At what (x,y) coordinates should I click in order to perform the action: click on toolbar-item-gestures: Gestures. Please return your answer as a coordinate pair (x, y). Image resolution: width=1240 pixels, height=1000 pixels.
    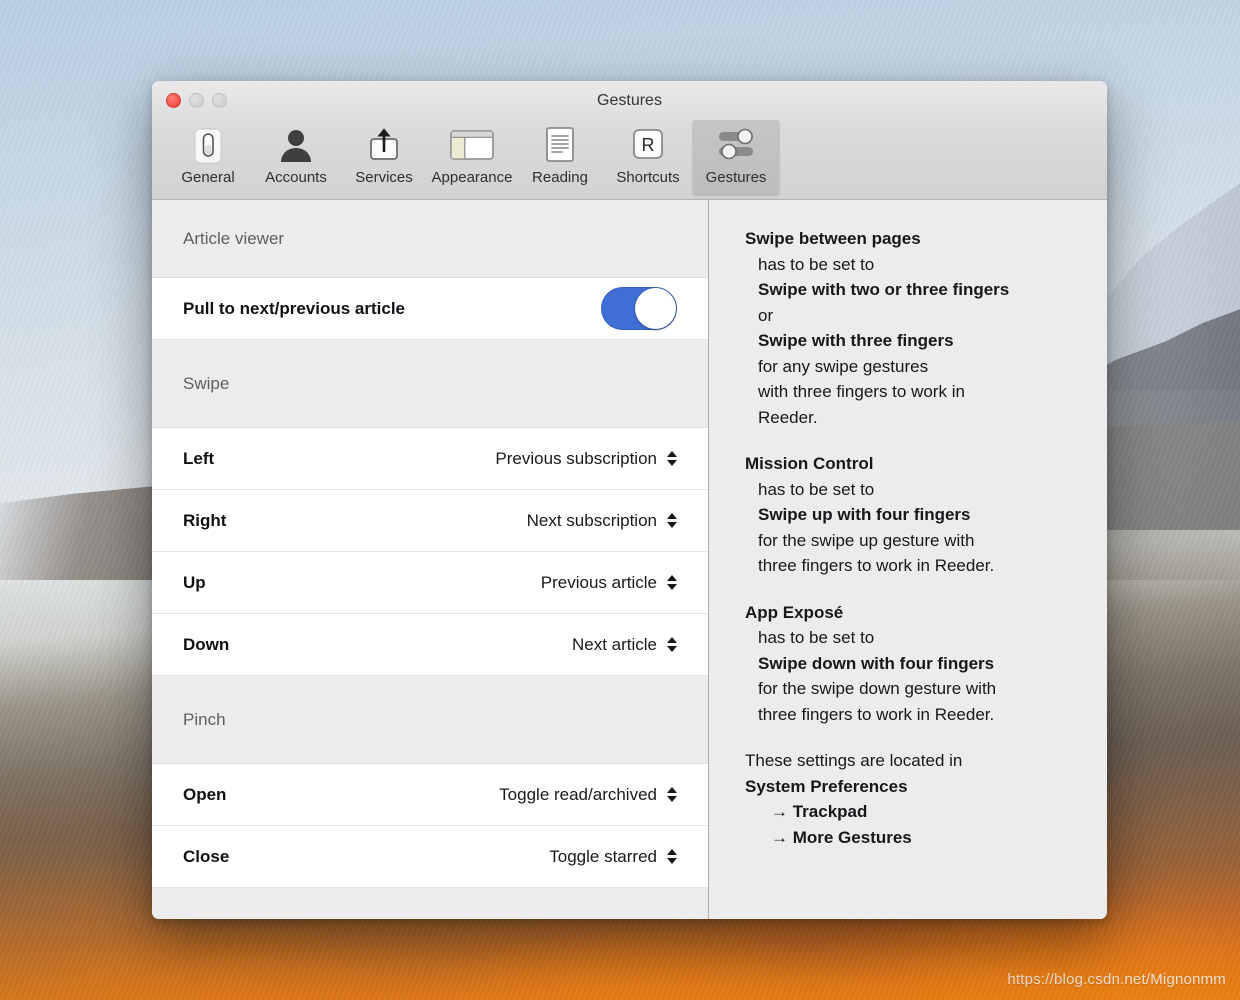
    Looking at the image, I should click on (736, 158).